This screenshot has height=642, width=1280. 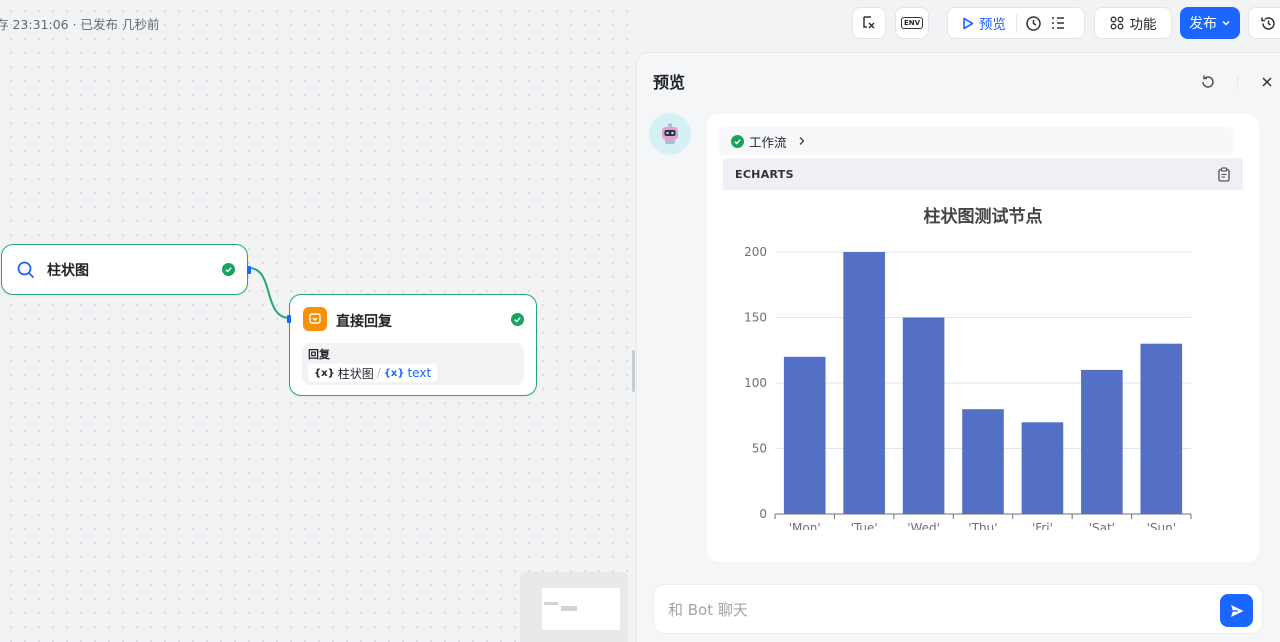 I want to click on output-handle, so click(x=249, y=270).